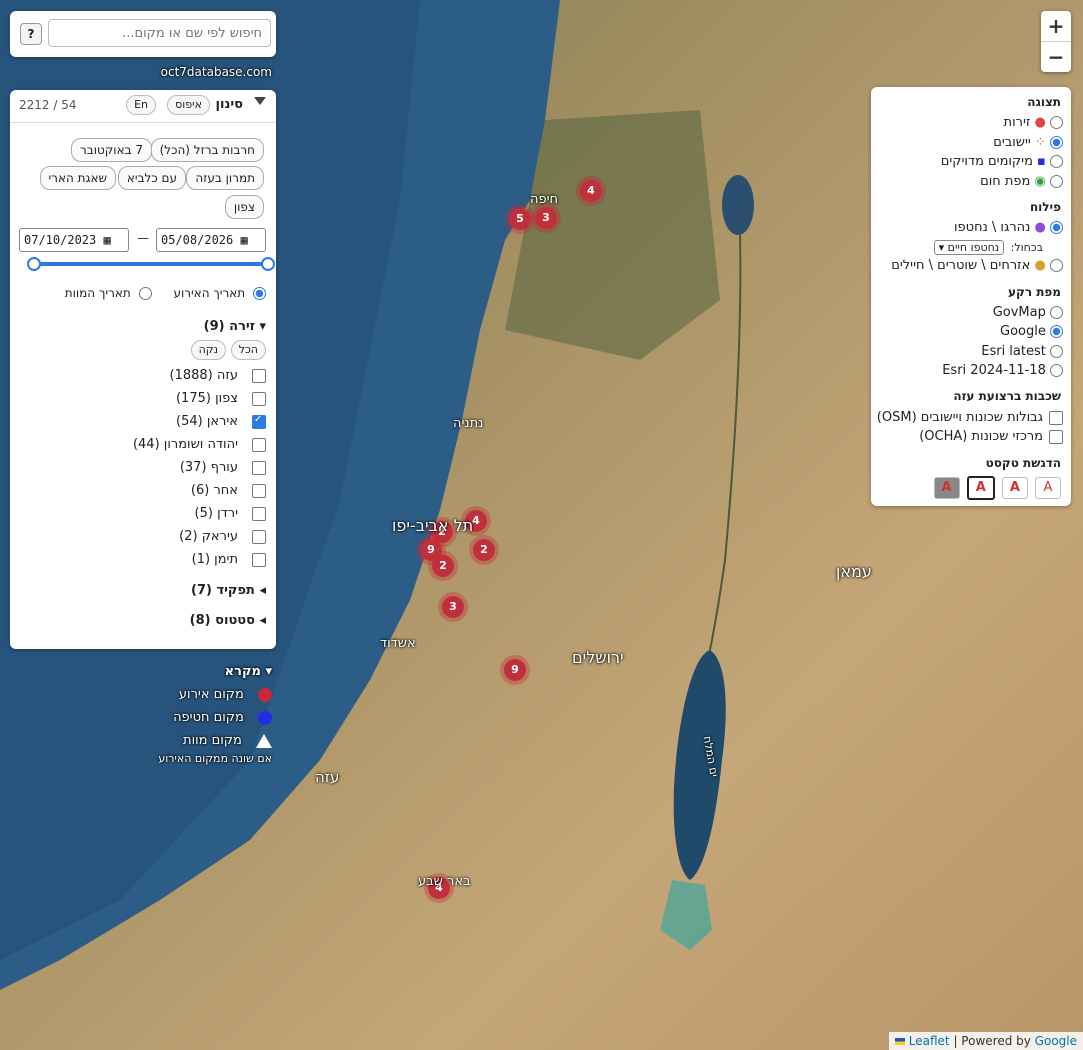 The width and height of the screenshot is (1083, 1050). What do you see at coordinates (216, 72) in the screenshot?
I see `site-link: oct7database.com` at bounding box center [216, 72].